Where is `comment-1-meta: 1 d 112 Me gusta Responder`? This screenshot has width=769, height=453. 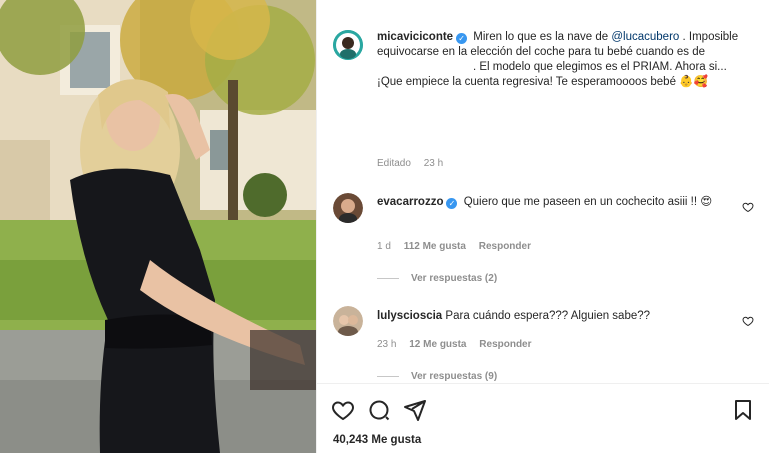 comment-1-meta: 1 d 112 Me gusta Responder is located at coordinates (459, 246).